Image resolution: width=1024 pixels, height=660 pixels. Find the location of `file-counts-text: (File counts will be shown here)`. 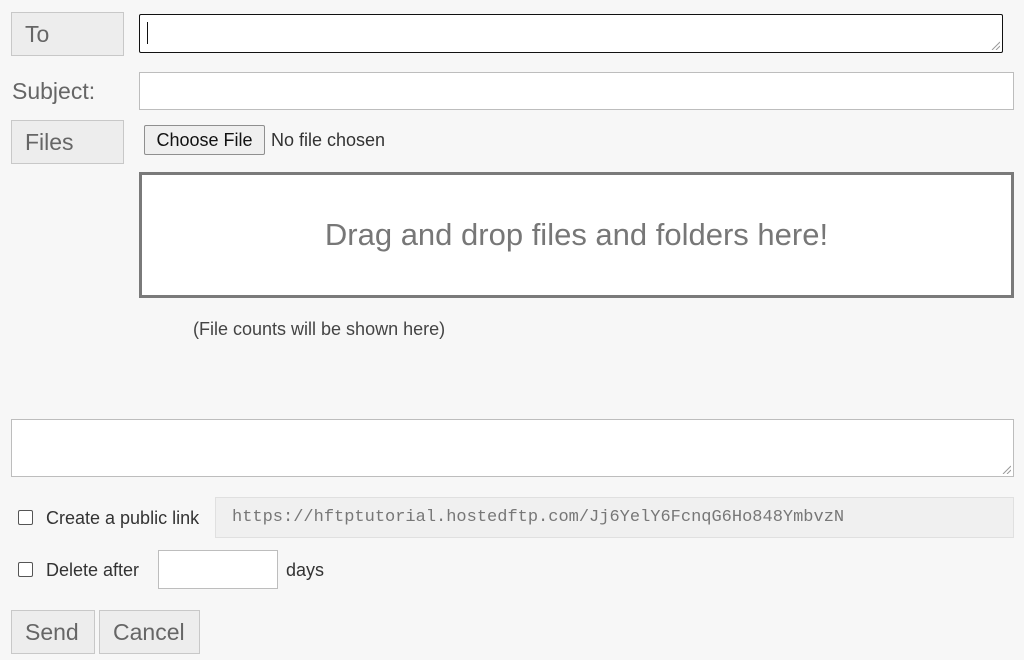

file-counts-text: (File counts will be shown here) is located at coordinates (319, 329).